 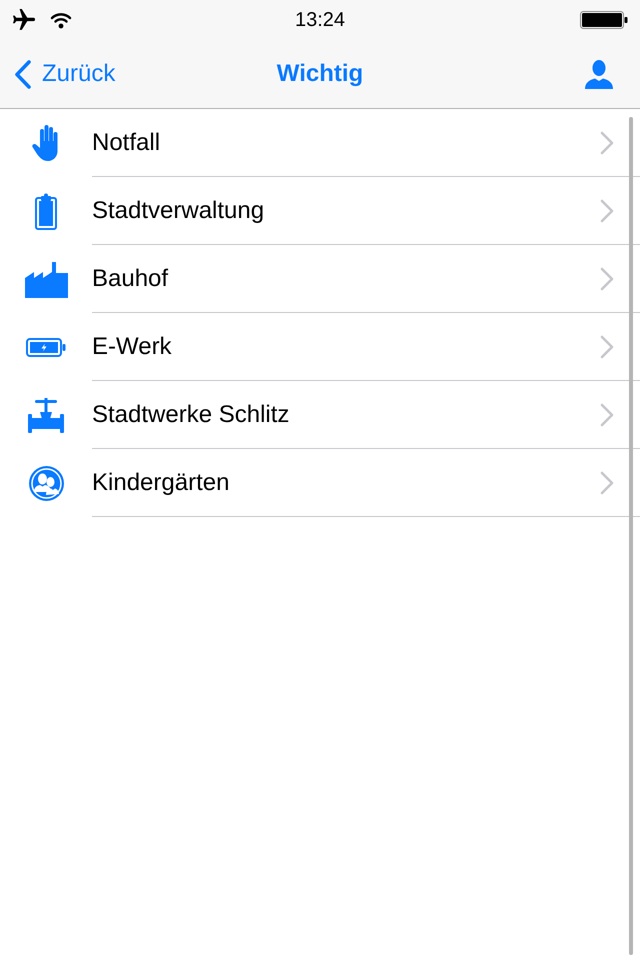 I want to click on clipboard-icon, so click(x=46, y=211).